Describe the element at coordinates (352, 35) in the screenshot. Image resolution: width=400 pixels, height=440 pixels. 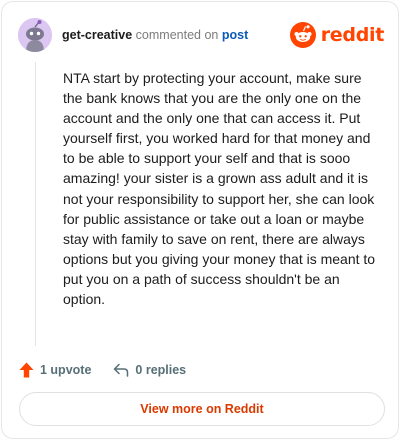
I see `reddit-wordmark: reddit` at that location.